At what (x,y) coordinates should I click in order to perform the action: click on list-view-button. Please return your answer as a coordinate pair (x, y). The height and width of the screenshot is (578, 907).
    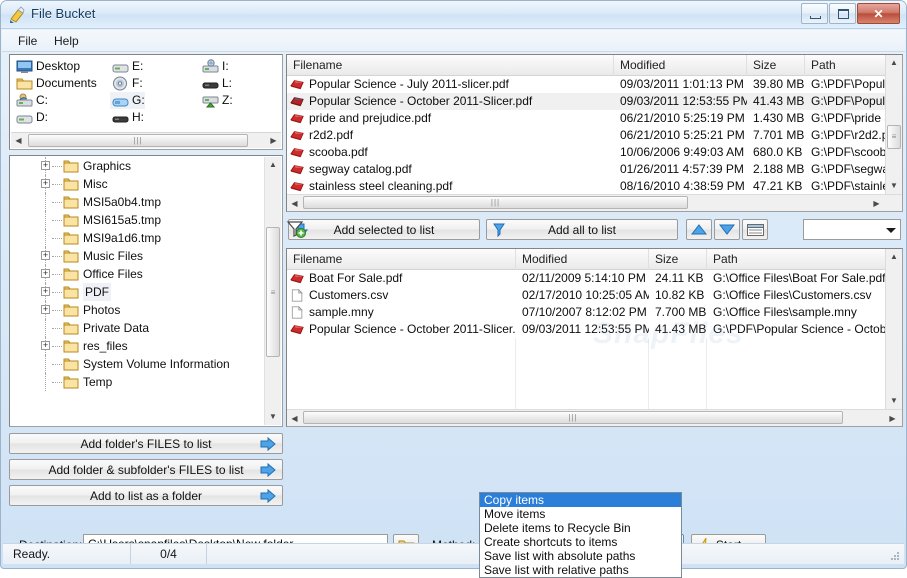
    Looking at the image, I should click on (755, 229).